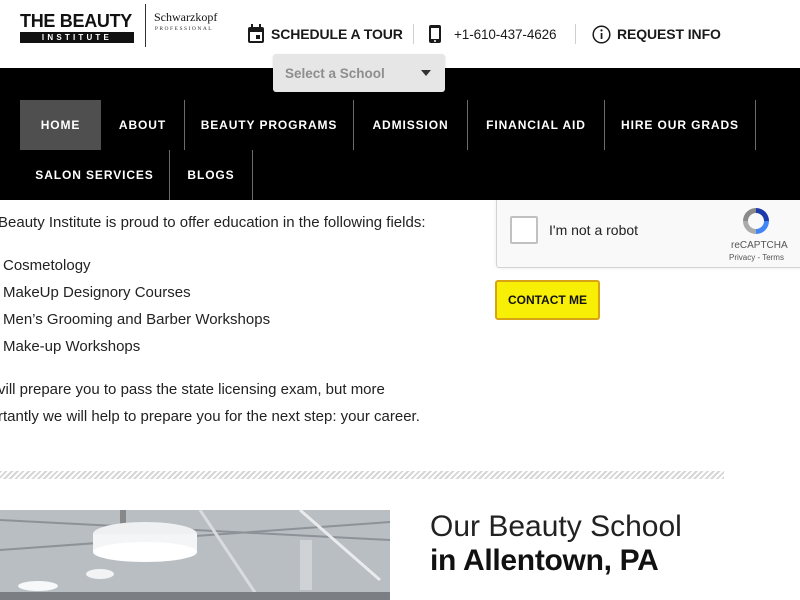 The image size is (800, 600). I want to click on nav-salon-services: SALON SERVICES, so click(94, 175).